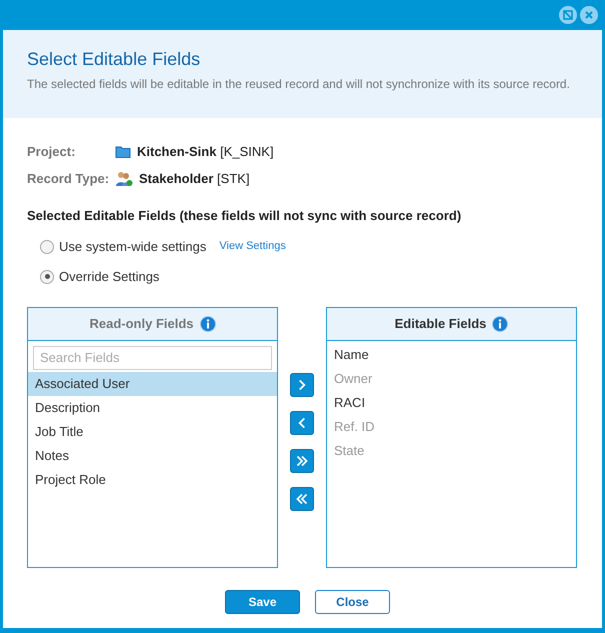 Image resolution: width=605 pixels, height=633 pixels. What do you see at coordinates (124, 178) in the screenshot?
I see `people-icon` at bounding box center [124, 178].